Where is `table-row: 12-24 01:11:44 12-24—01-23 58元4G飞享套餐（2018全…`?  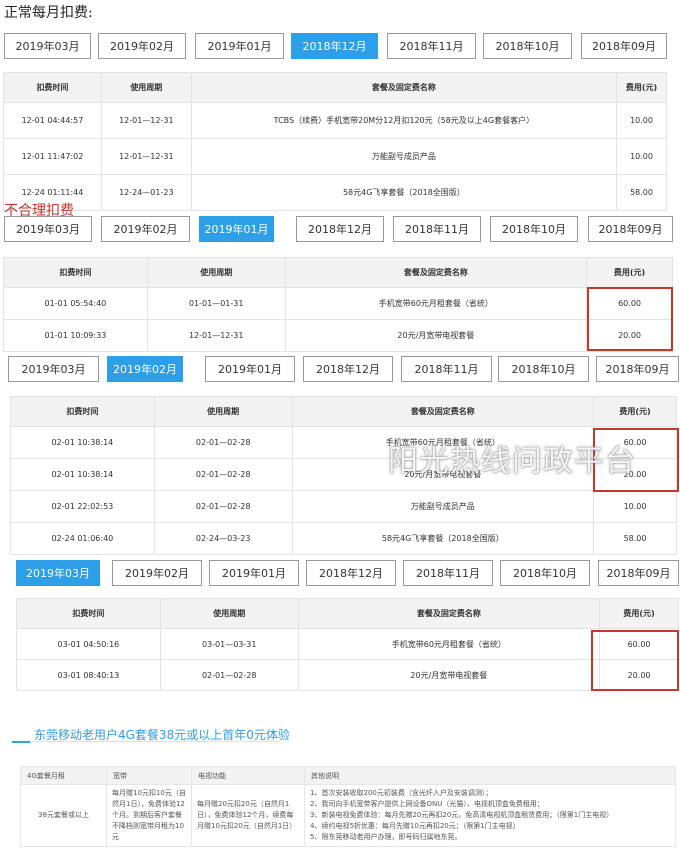
table-row: 12-24 01:11:44 12-24—01-23 58元4G飞享套餐（2018全… is located at coordinates (335, 192).